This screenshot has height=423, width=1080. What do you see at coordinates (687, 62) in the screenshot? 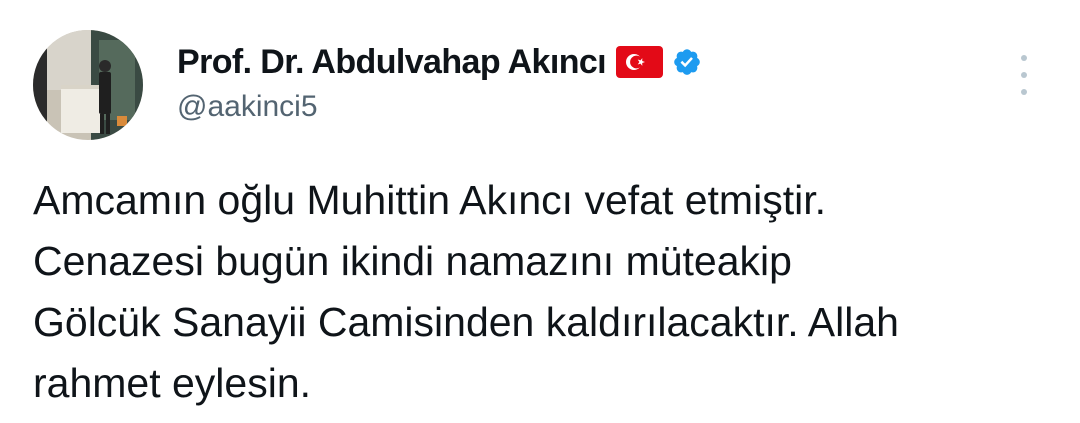
I see `verified-badge-icon` at bounding box center [687, 62].